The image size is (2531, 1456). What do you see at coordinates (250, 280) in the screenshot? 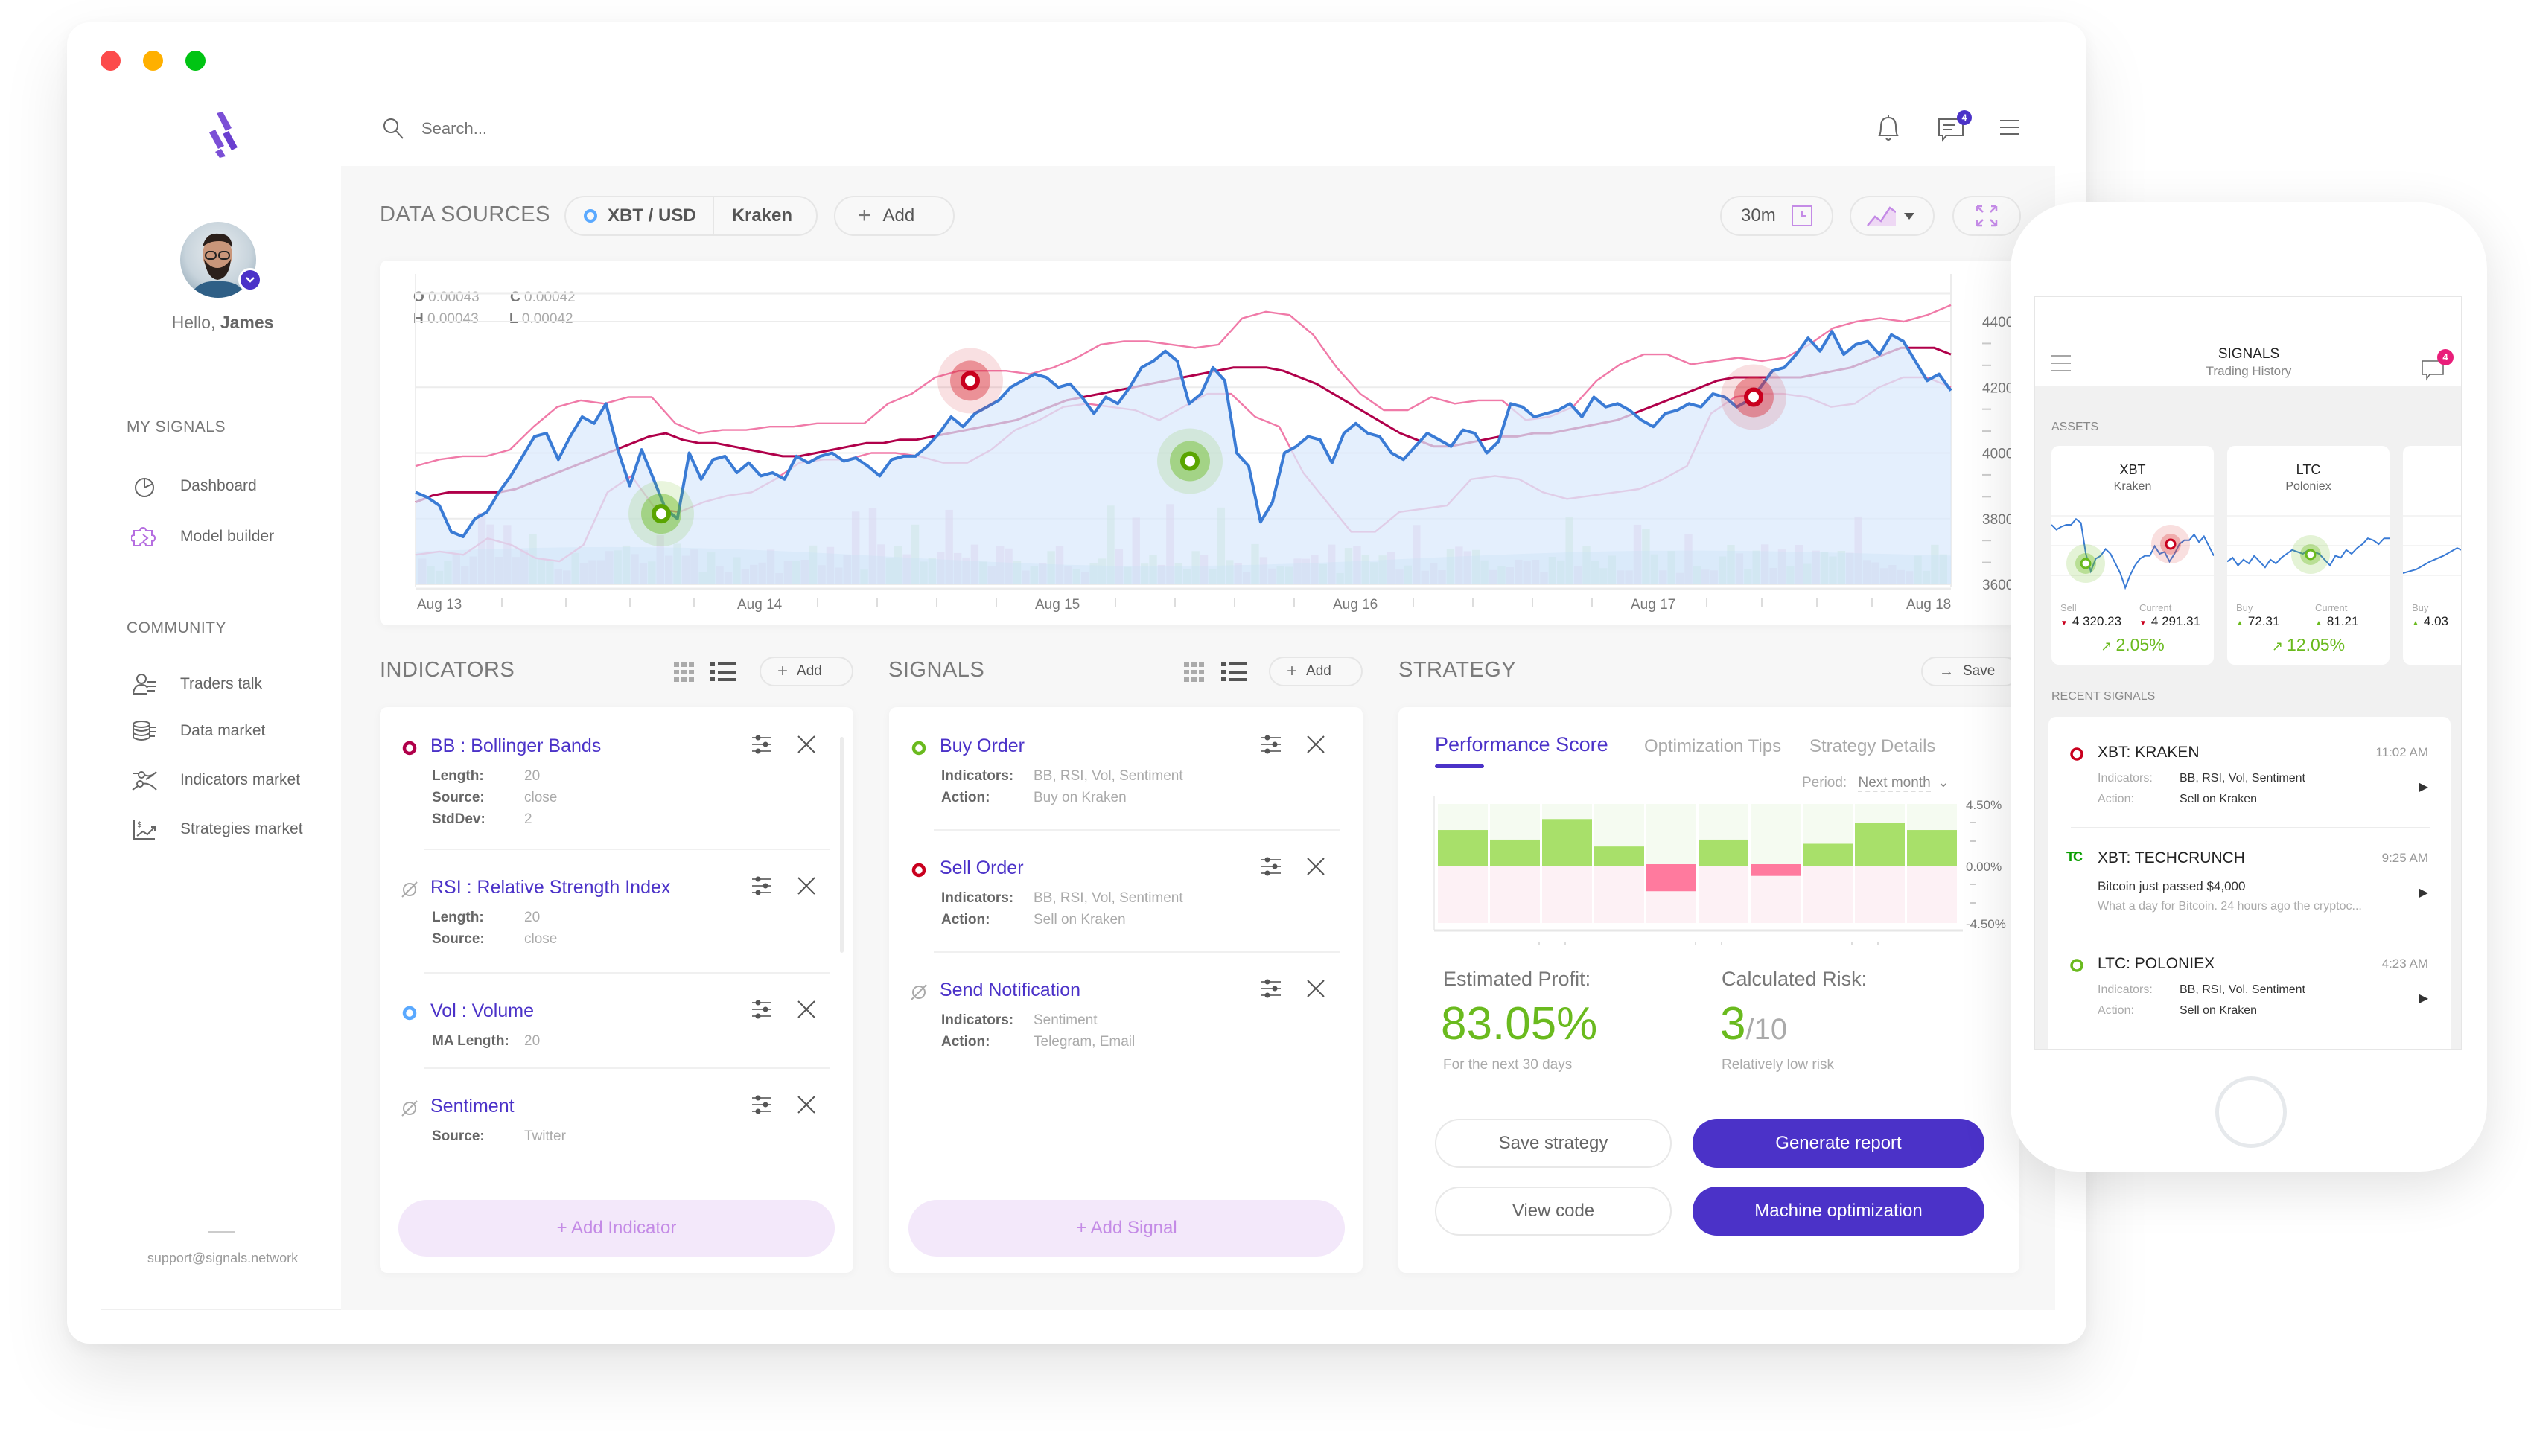
I see `avatar-menu-button` at bounding box center [250, 280].